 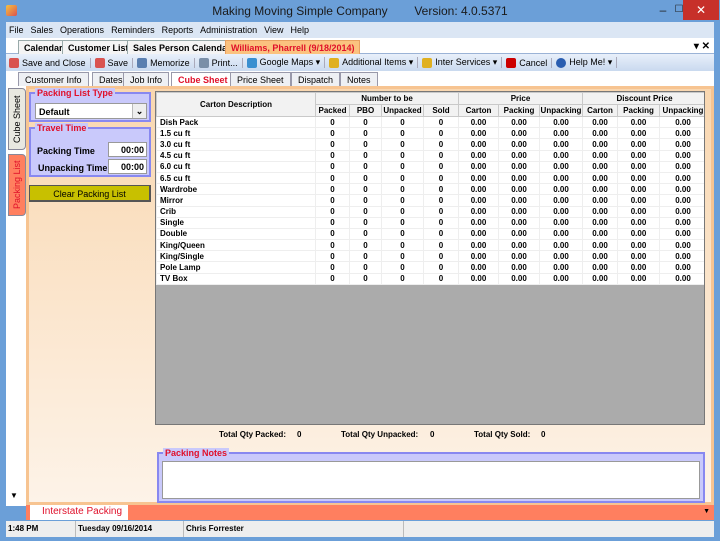 What do you see at coordinates (702, 46) in the screenshot?
I see `tab-controls: ▾ ✕` at bounding box center [702, 46].